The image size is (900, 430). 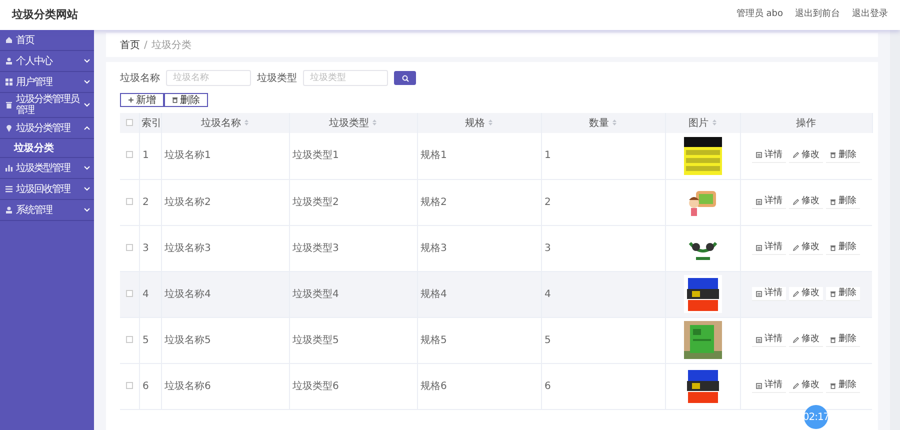 I want to click on table-cell: 3, so click(x=145, y=248).